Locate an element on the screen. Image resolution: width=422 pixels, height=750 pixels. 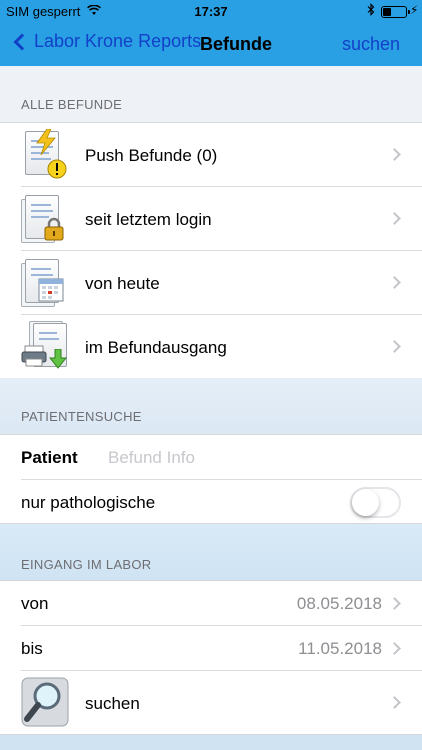
list-item-label: seit letztem login is located at coordinates (148, 219).